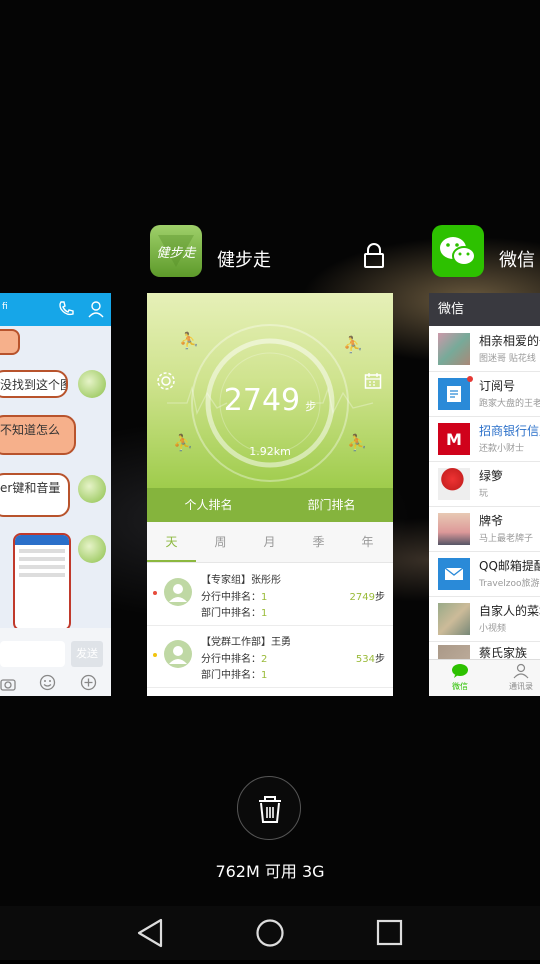 This screenshot has height=964, width=540. I want to click on unread-dot, so click(470, 379).